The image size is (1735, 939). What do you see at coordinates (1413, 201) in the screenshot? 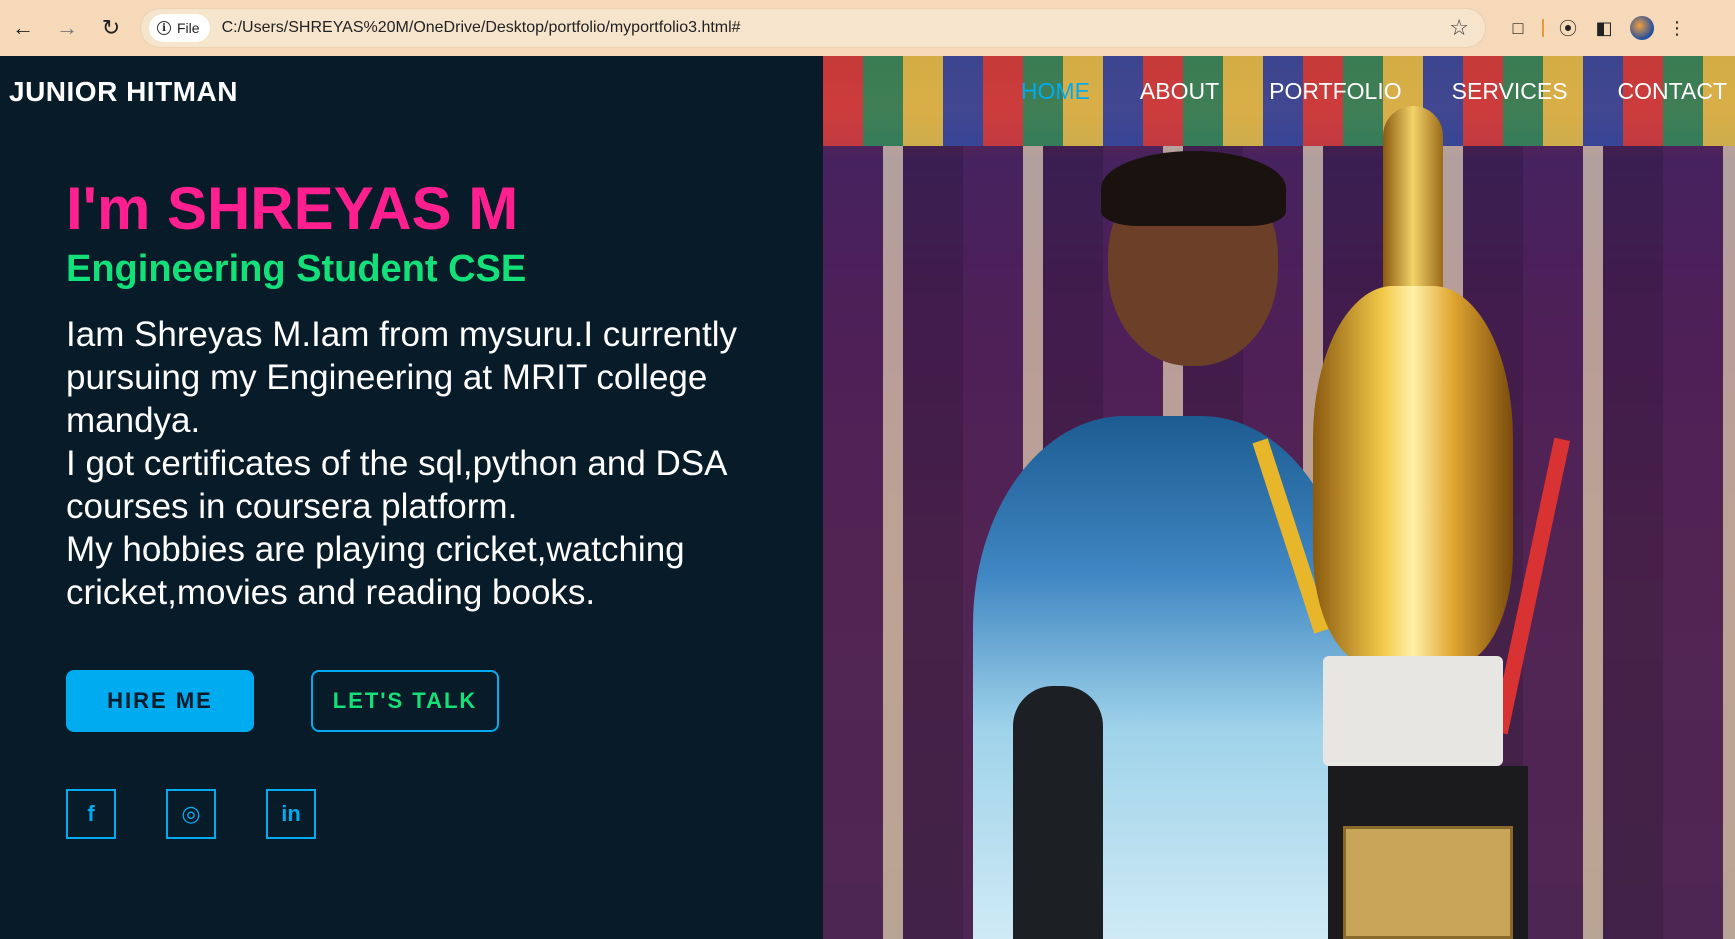
I see `photo-trophy-top` at bounding box center [1413, 201].